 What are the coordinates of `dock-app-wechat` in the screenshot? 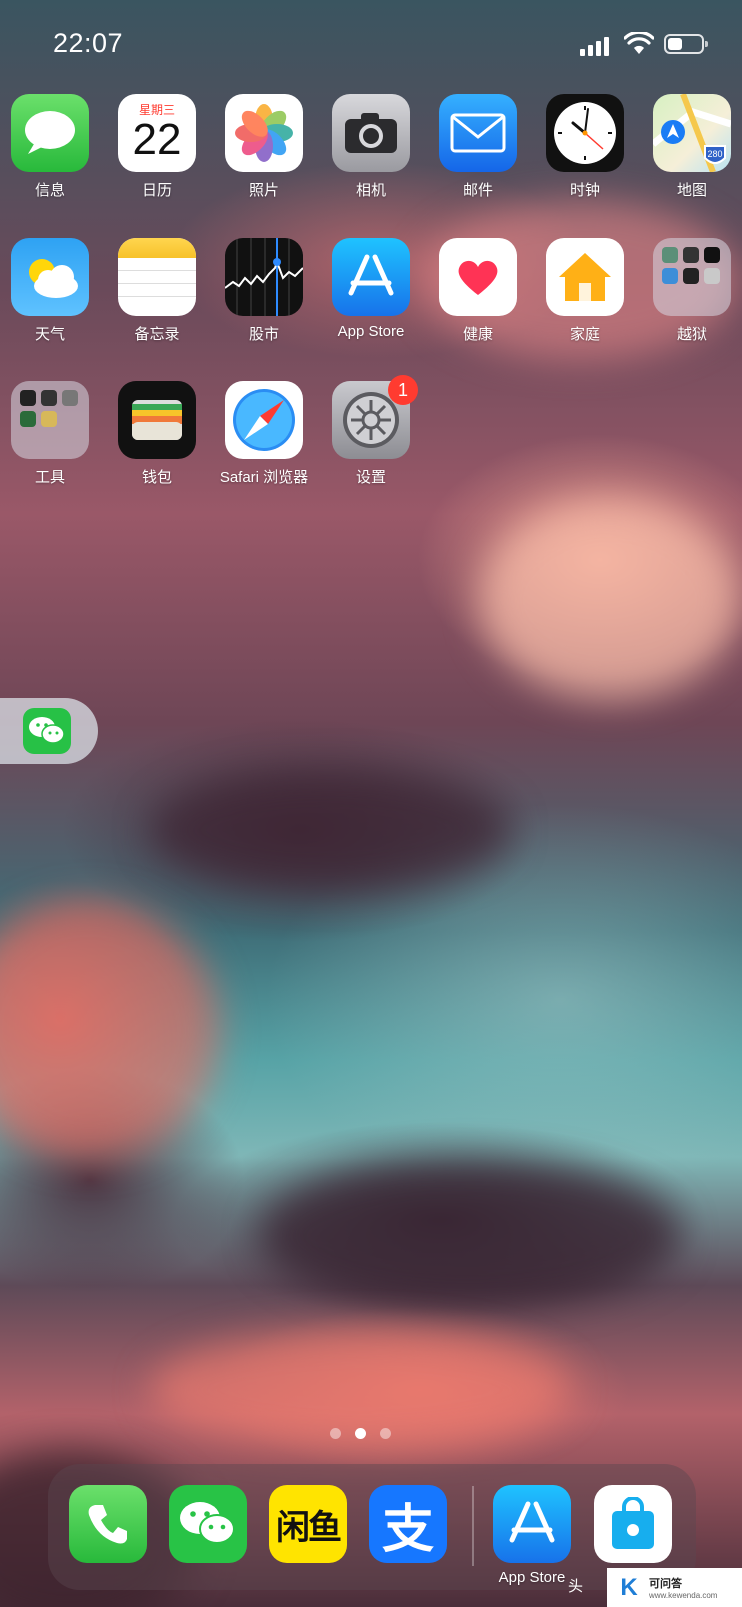 It's located at (208, 1524).